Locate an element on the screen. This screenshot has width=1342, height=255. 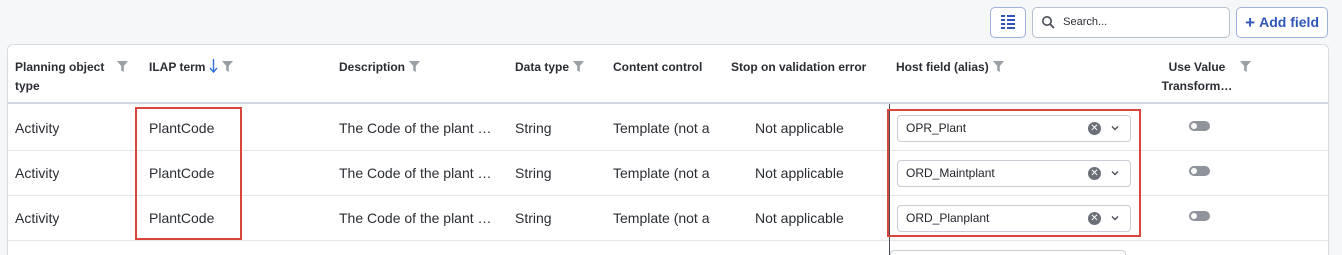
column-header-host-field: Host field (alias) is located at coordinates (950, 67).